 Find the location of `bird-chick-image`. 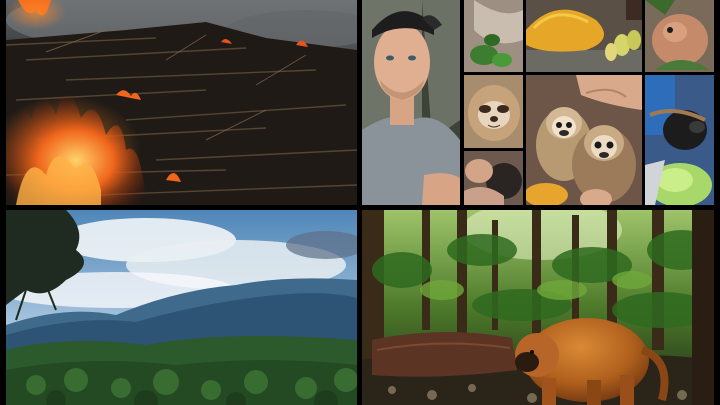

bird-chick-image is located at coordinates (679, 36).